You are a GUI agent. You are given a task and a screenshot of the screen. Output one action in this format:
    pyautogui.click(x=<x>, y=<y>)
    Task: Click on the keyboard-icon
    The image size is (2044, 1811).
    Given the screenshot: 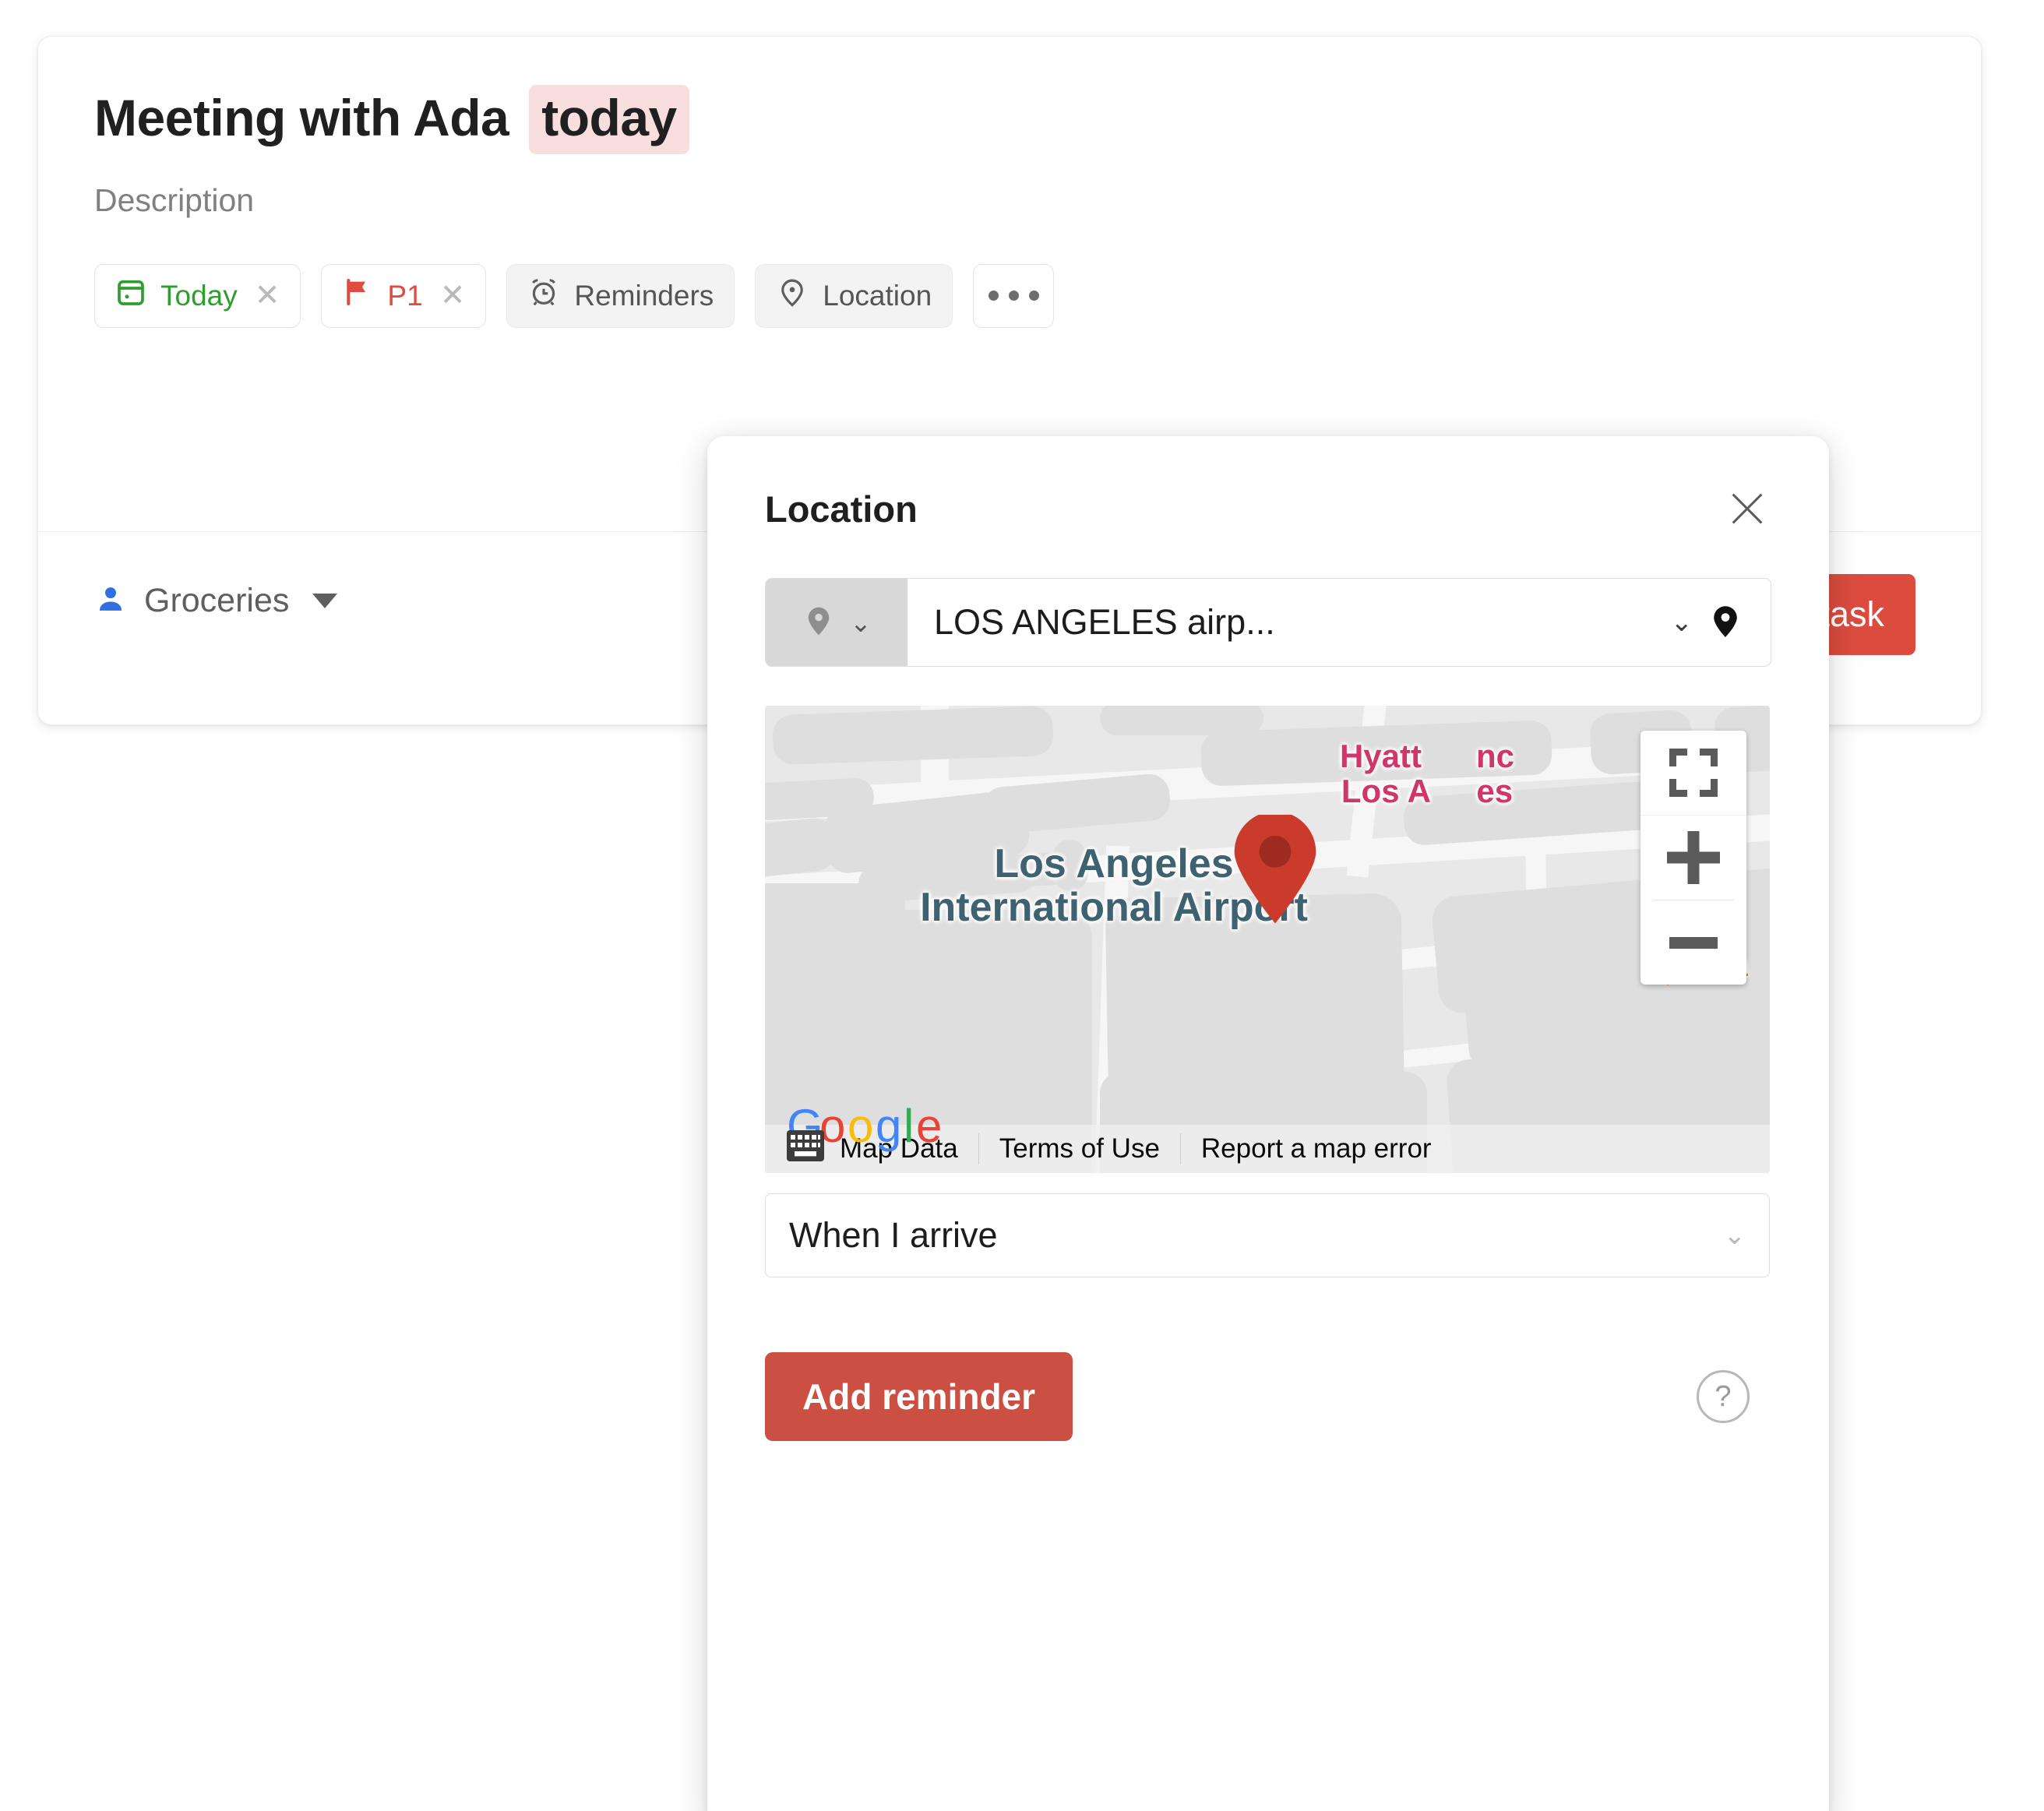 What is the action you would take?
    pyautogui.click(x=805, y=1149)
    